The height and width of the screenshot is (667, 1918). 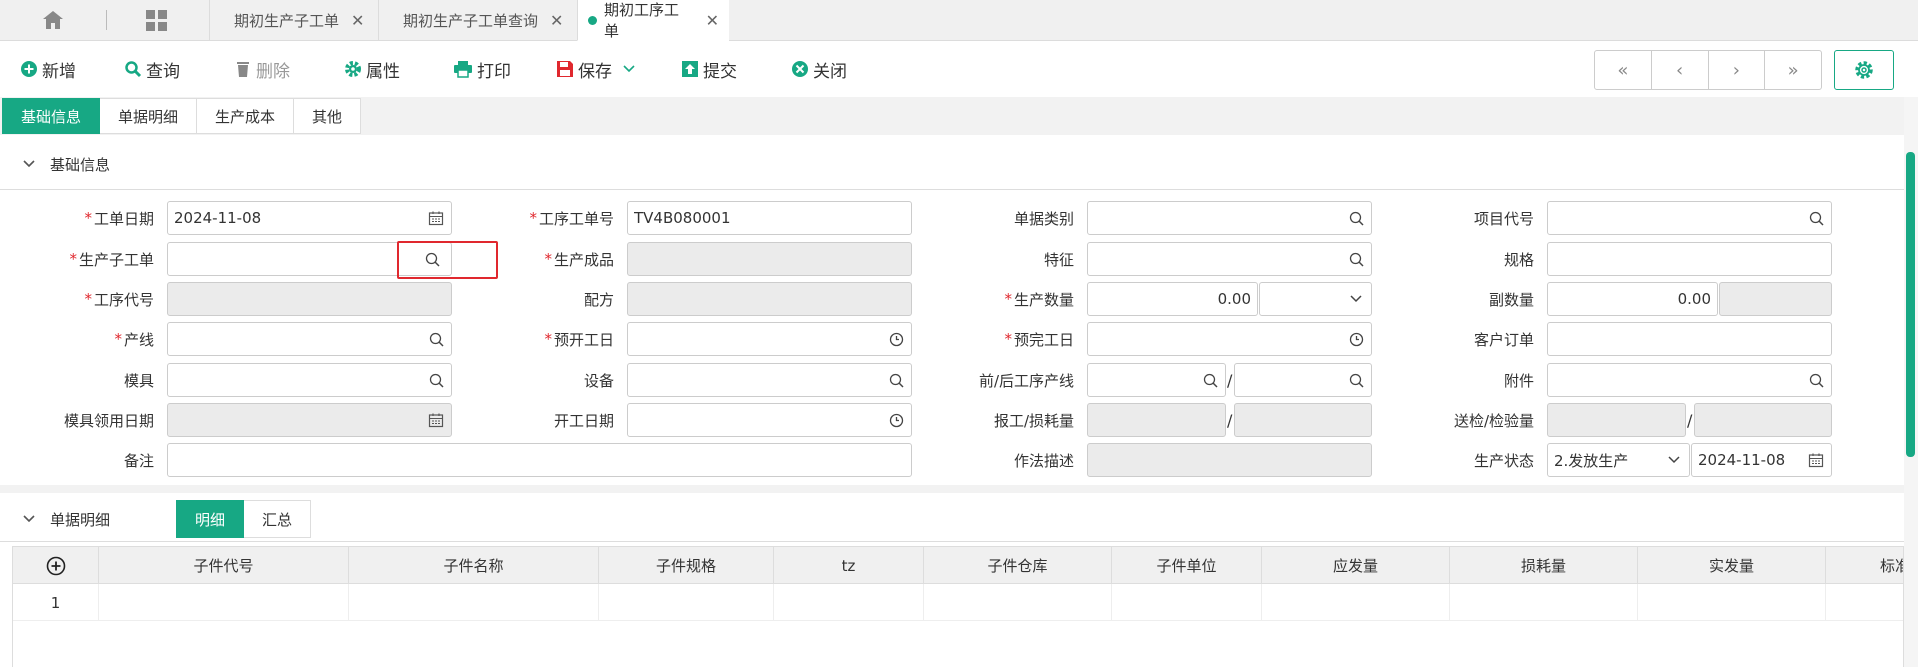 What do you see at coordinates (471, 21) in the screenshot?
I see `tab-label: 期初生产子工单查询` at bounding box center [471, 21].